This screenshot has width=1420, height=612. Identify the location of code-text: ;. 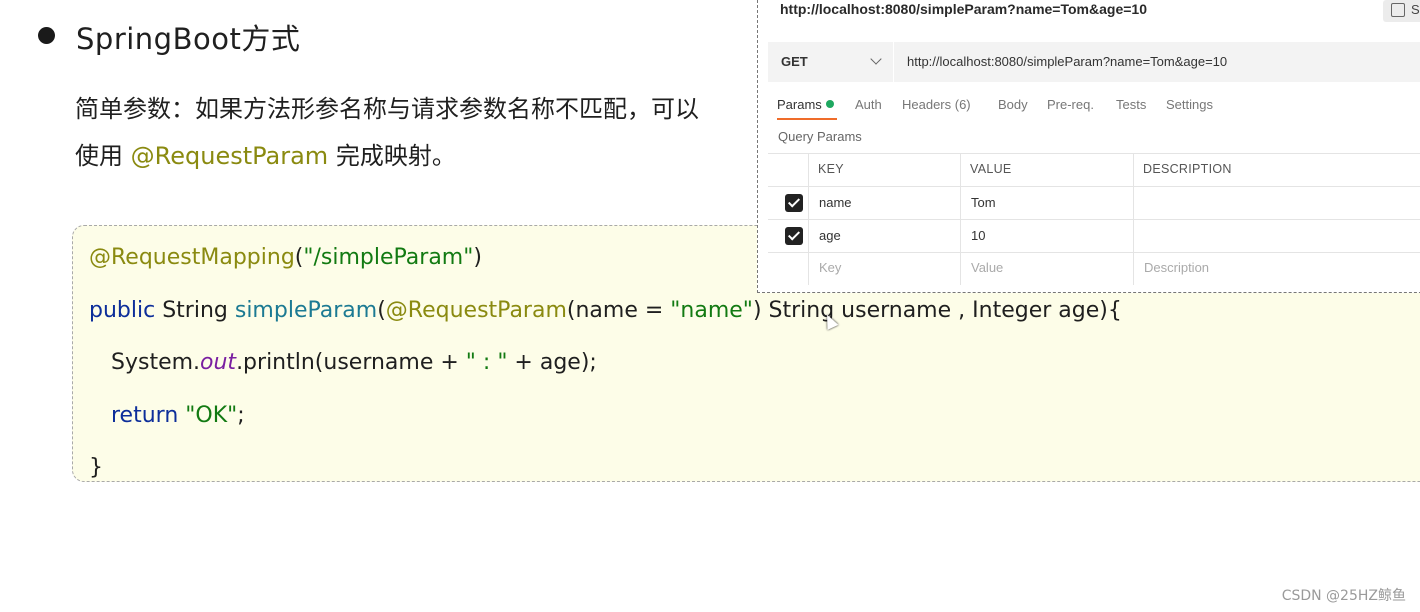
(241, 415).